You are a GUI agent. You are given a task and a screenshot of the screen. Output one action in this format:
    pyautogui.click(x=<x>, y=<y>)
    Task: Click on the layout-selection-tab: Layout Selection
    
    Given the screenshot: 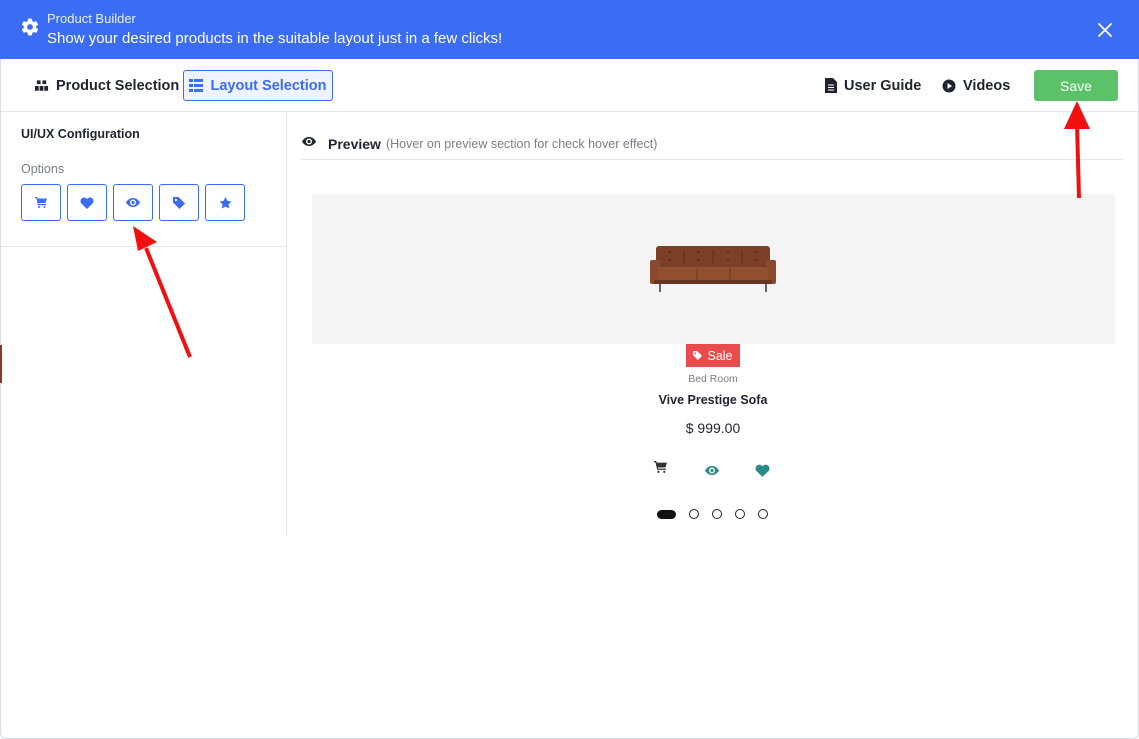 What is the action you would take?
    pyautogui.click(x=258, y=85)
    